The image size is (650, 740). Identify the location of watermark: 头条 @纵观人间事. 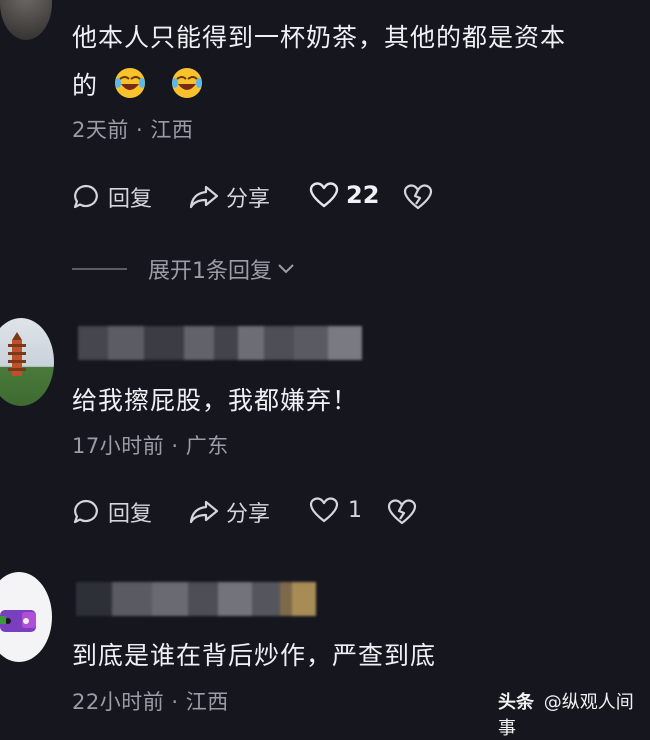
(574, 714).